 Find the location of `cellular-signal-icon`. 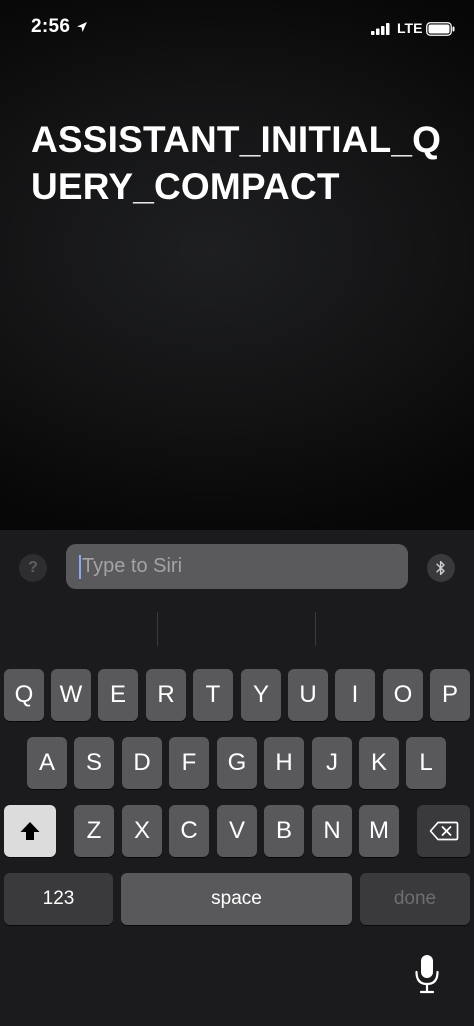

cellular-signal-icon is located at coordinates (380, 29).